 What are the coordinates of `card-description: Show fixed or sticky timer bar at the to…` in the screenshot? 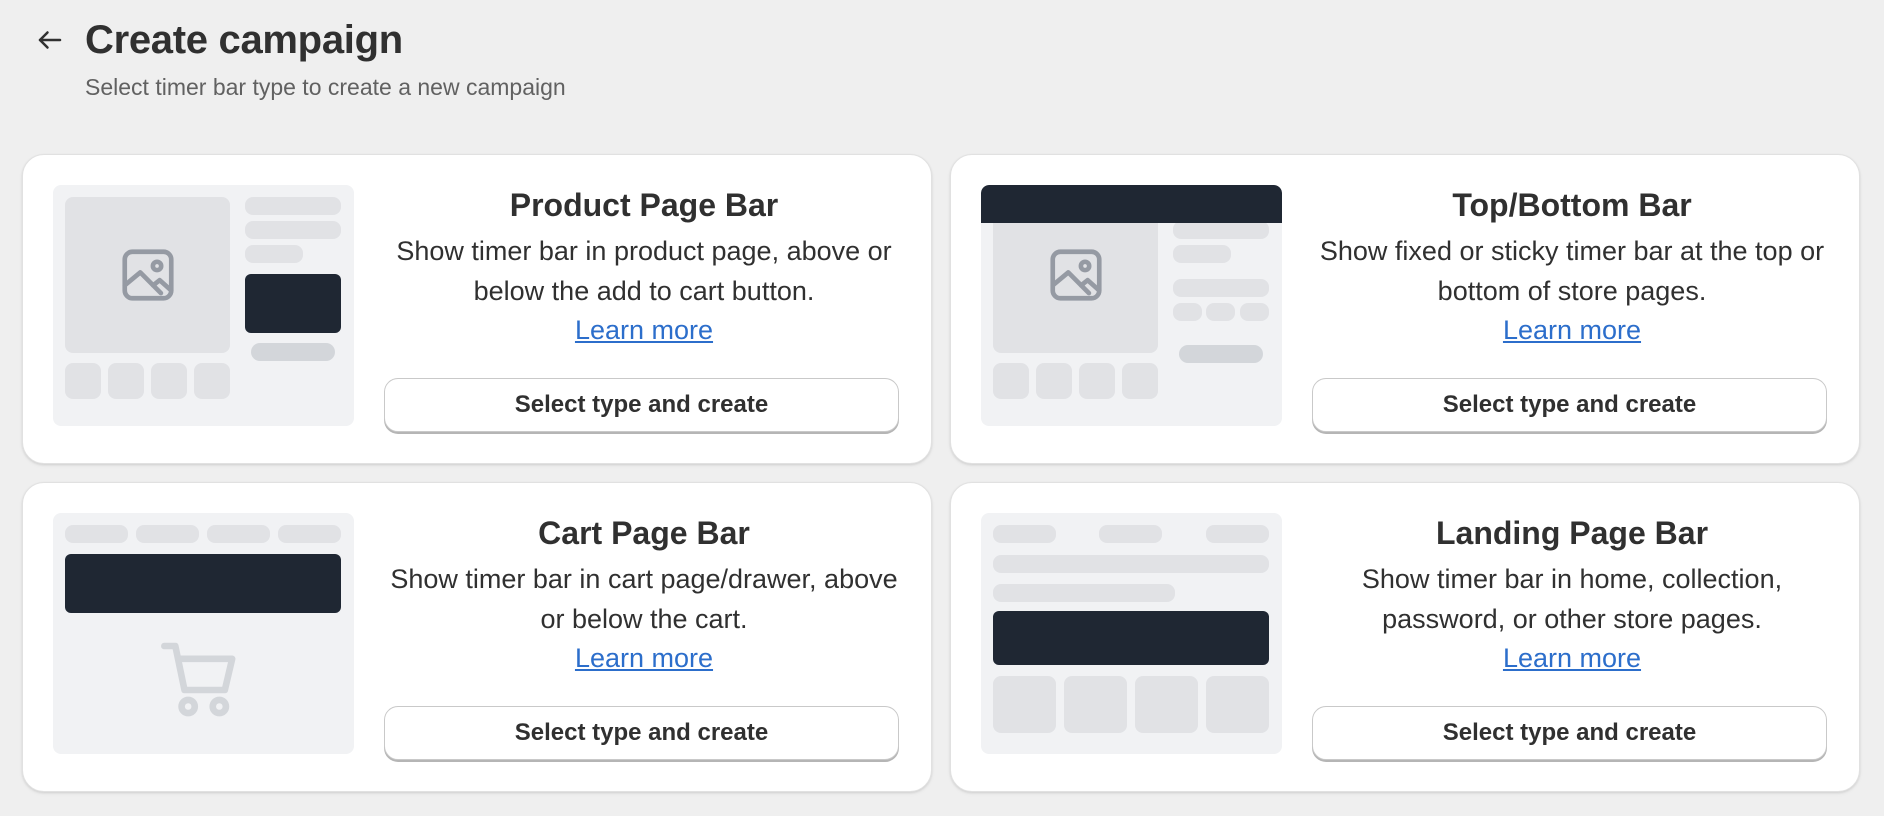 It's located at (1572, 271).